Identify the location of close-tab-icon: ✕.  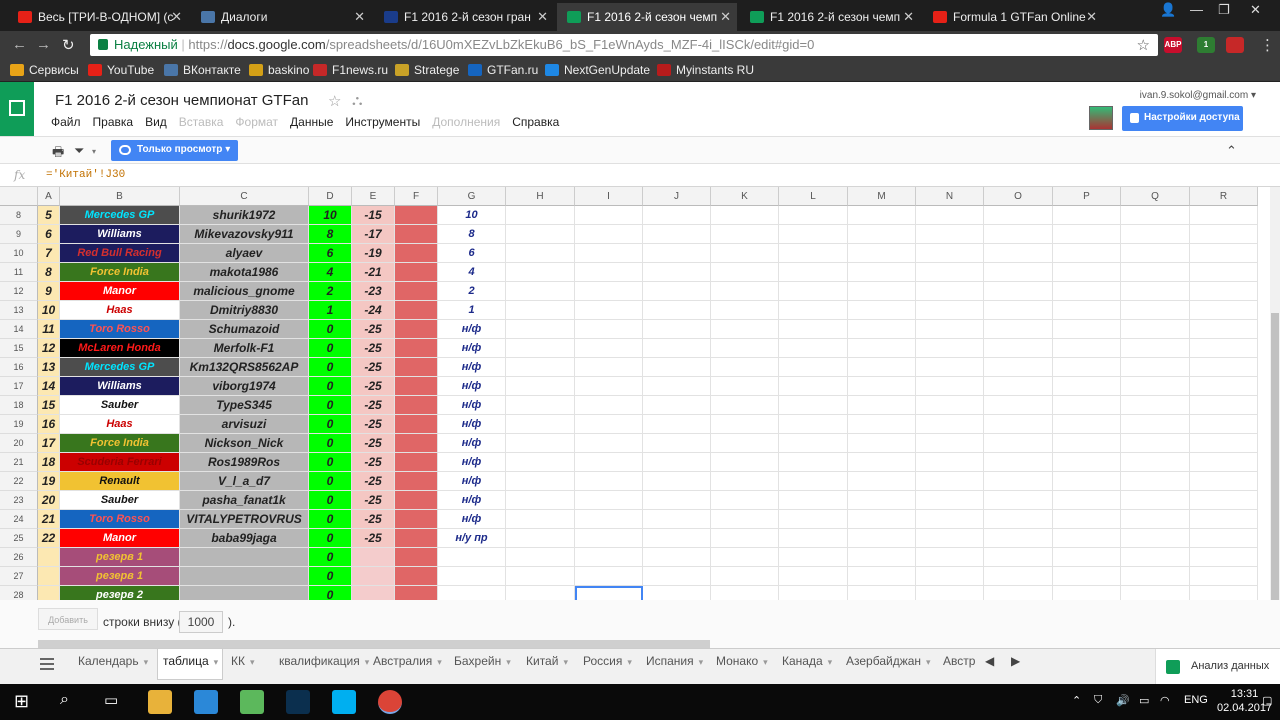
(908, 17).